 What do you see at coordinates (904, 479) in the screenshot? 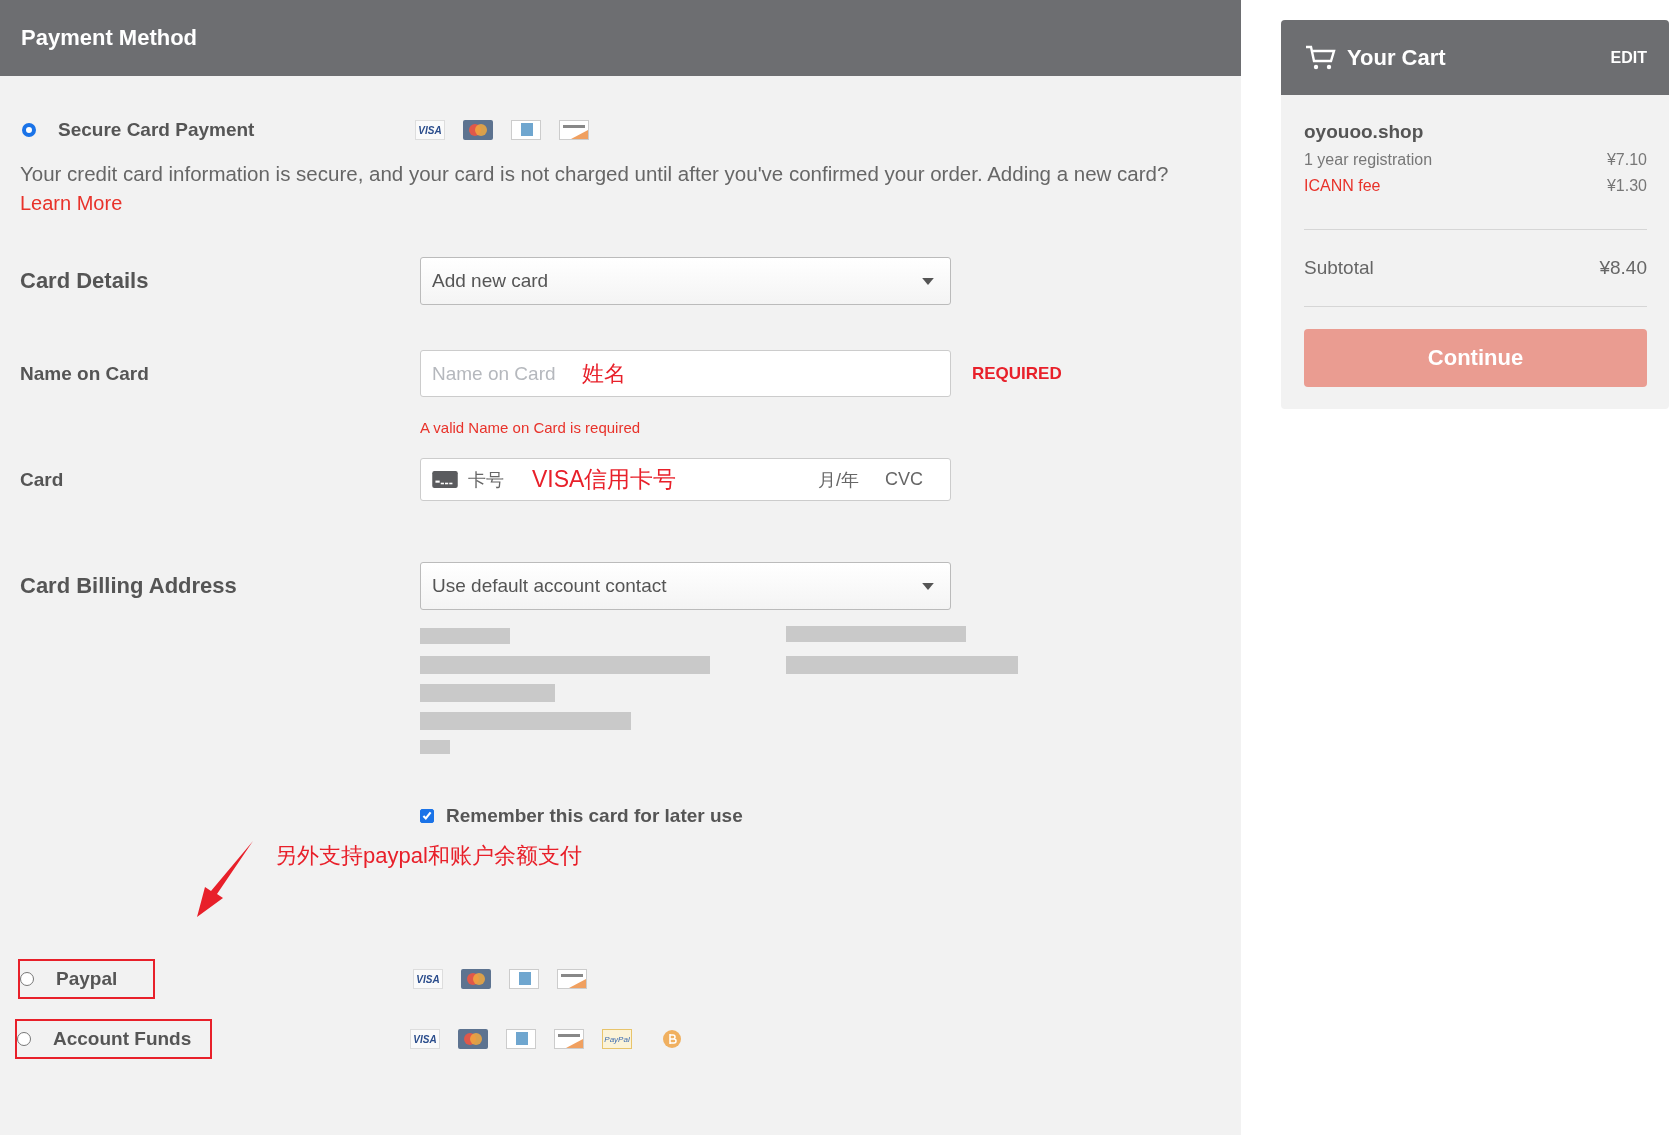
I see `cvc-placeholder: CVC` at bounding box center [904, 479].